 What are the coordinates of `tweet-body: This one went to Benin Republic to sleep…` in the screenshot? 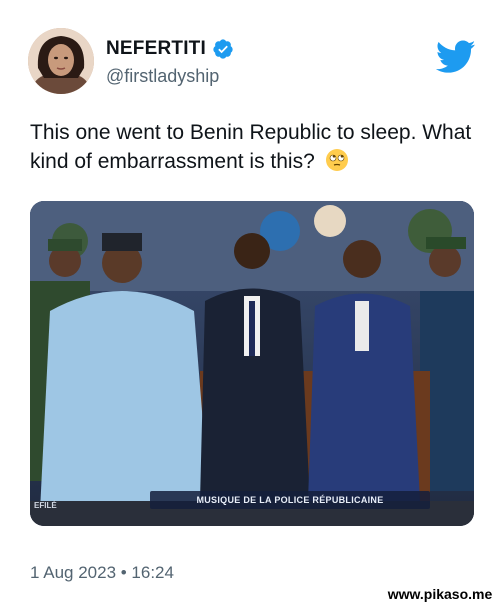 It's located at (251, 147).